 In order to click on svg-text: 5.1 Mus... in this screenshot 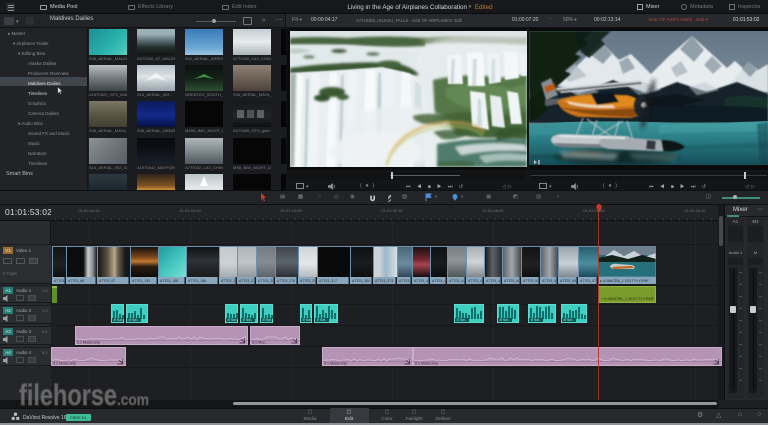, I will do `click(260, 343)`.